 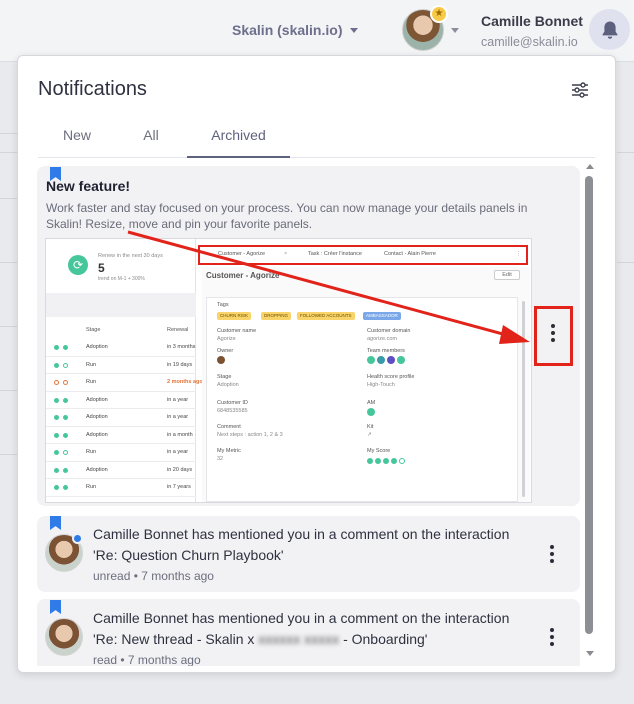 I want to click on screenshot-tab-contact: Contact - Alain Pierre, so click(x=410, y=254).